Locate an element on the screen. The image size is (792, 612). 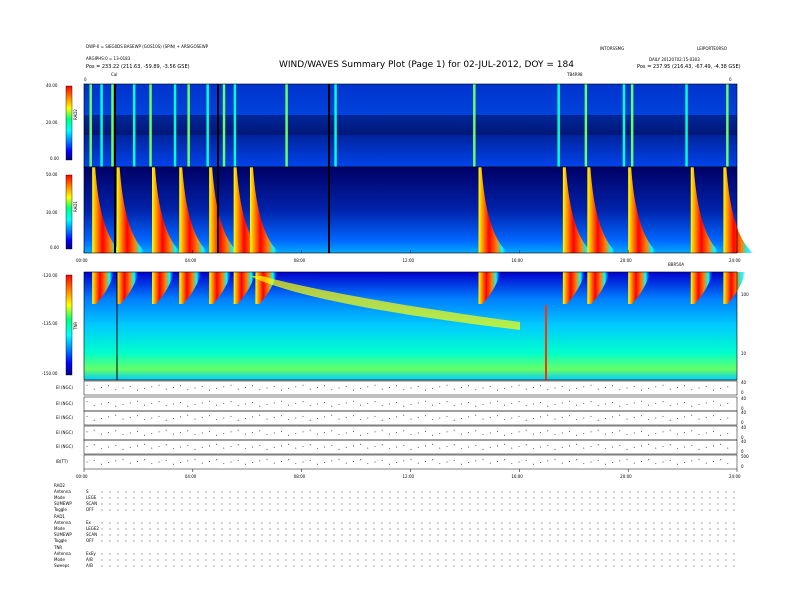
legend-group-title: RAD1 is located at coordinates (59, 516).